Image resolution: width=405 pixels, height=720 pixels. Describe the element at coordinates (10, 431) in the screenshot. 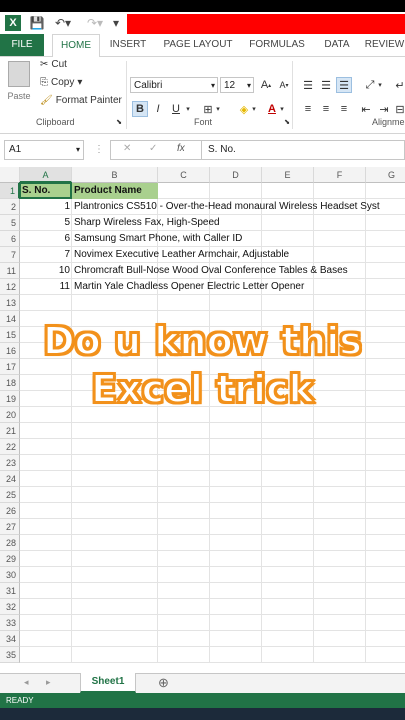

I see `row-header-21: 21` at that location.